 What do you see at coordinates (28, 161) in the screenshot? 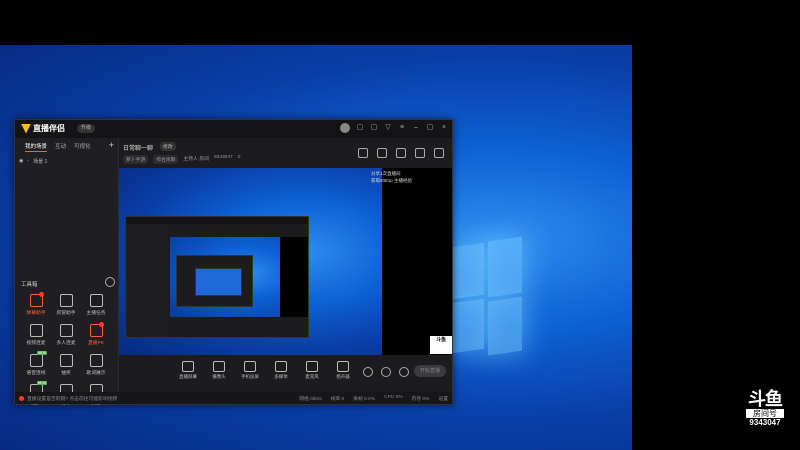
I see `lock-icon: ▫` at bounding box center [28, 161].